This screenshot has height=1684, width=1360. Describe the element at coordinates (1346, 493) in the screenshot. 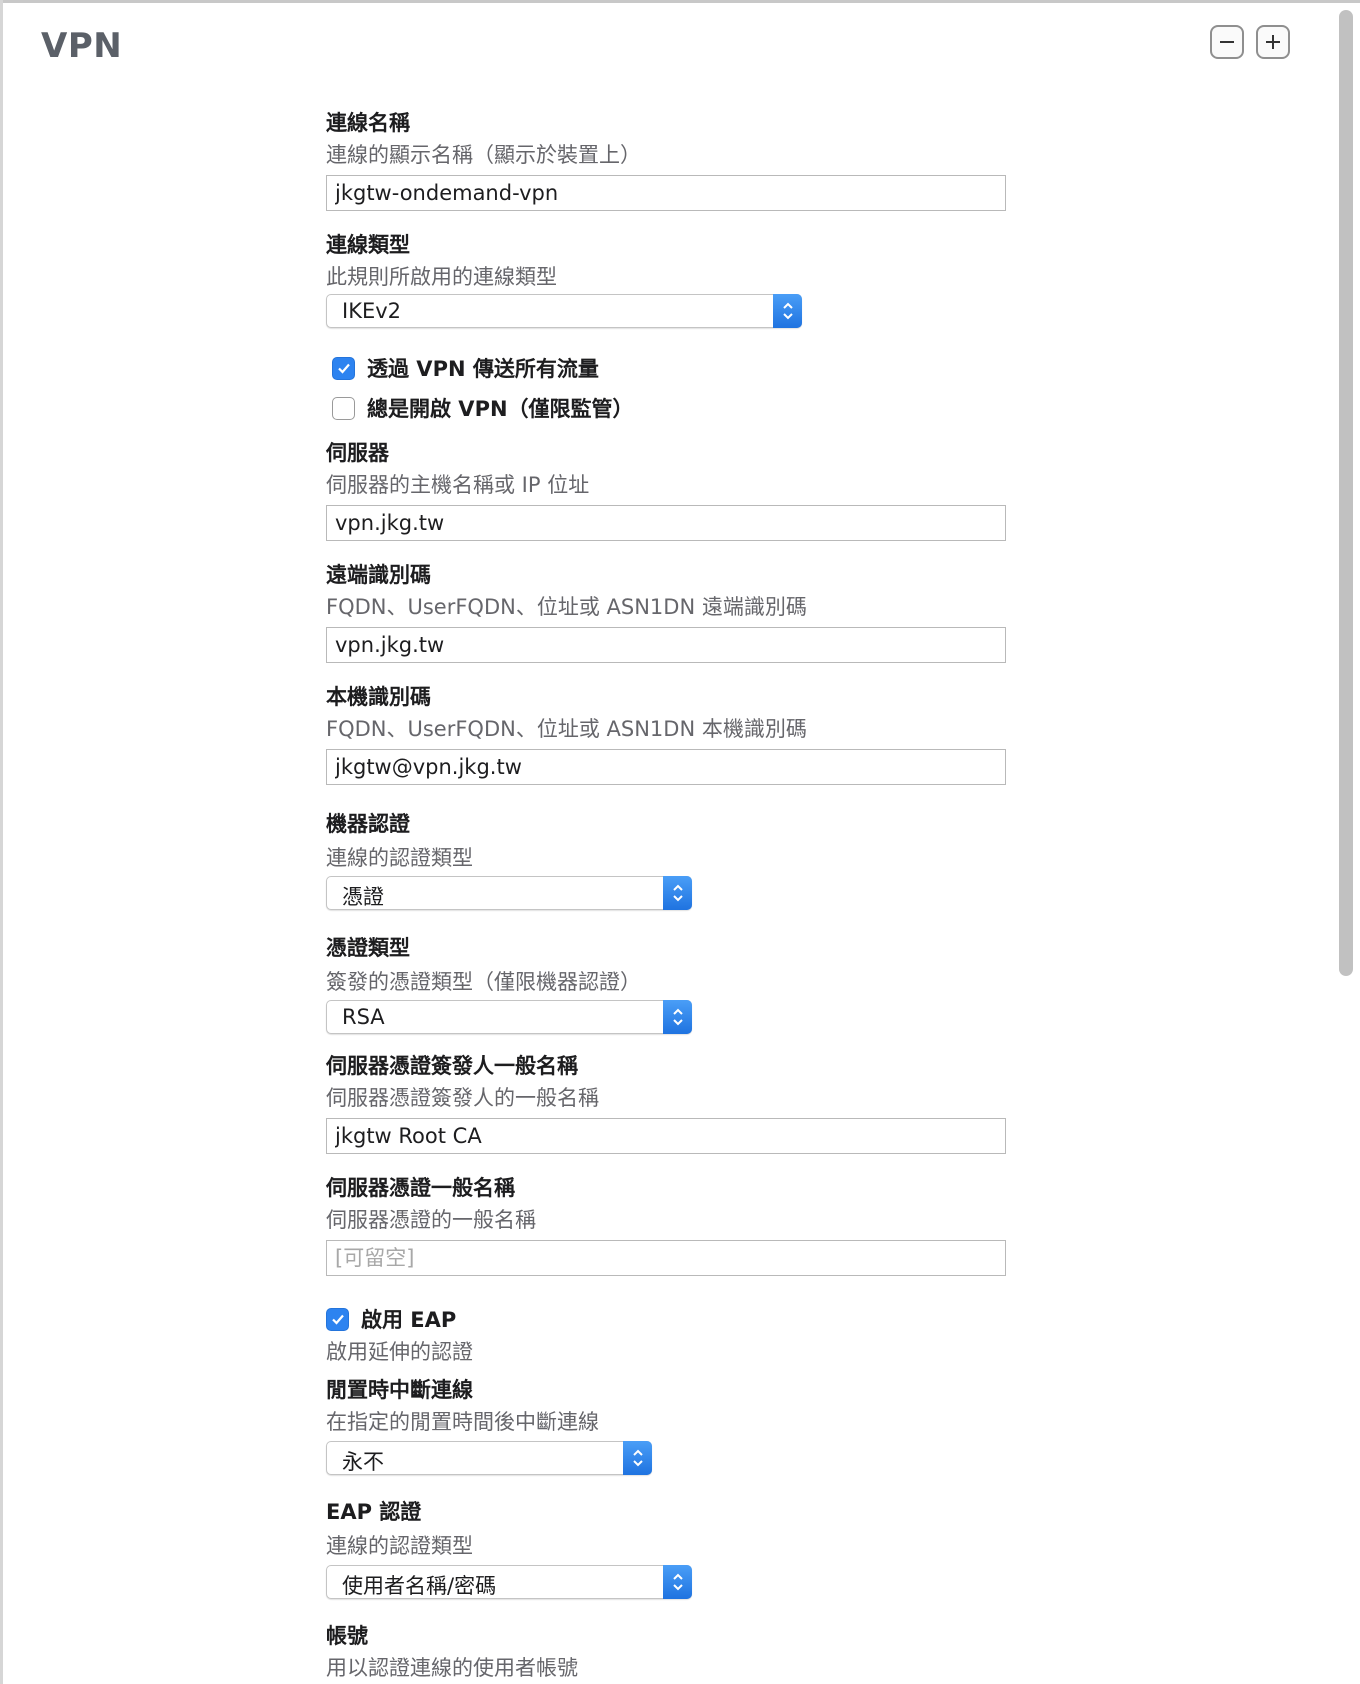

I see `scrollbar-thumb` at that location.